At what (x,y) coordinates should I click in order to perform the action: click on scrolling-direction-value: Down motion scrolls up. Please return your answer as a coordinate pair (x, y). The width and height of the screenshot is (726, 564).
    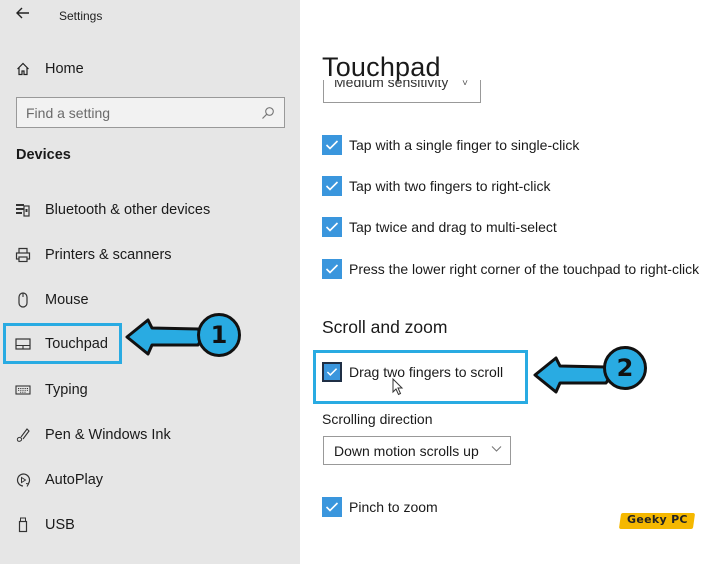
    Looking at the image, I should click on (406, 450).